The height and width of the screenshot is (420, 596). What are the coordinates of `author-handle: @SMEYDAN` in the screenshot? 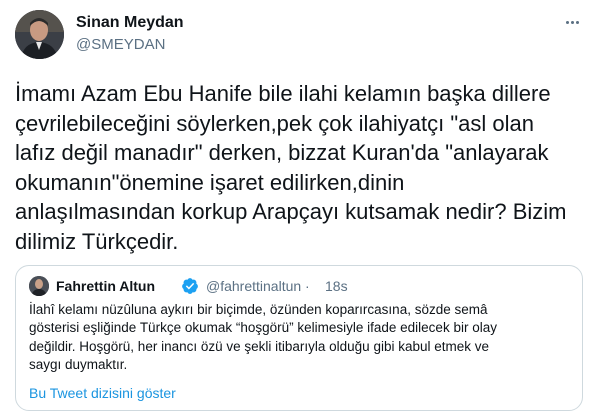 It's located at (120, 44).